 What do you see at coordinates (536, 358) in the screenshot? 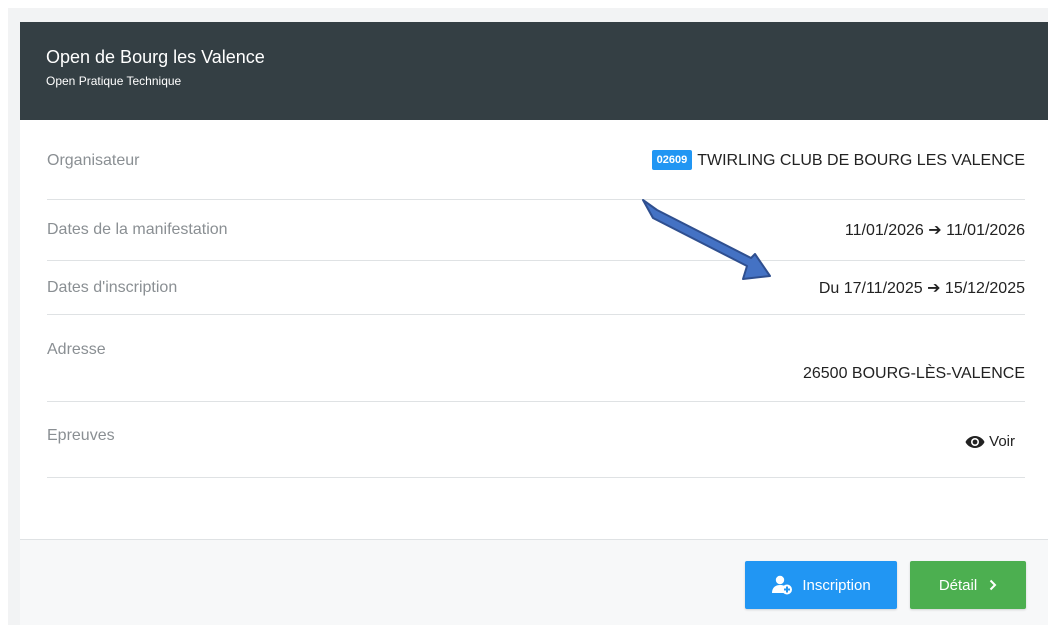
I see `adresse-row: Adresse 26500 BOURG-LÈS-VALENCE` at bounding box center [536, 358].